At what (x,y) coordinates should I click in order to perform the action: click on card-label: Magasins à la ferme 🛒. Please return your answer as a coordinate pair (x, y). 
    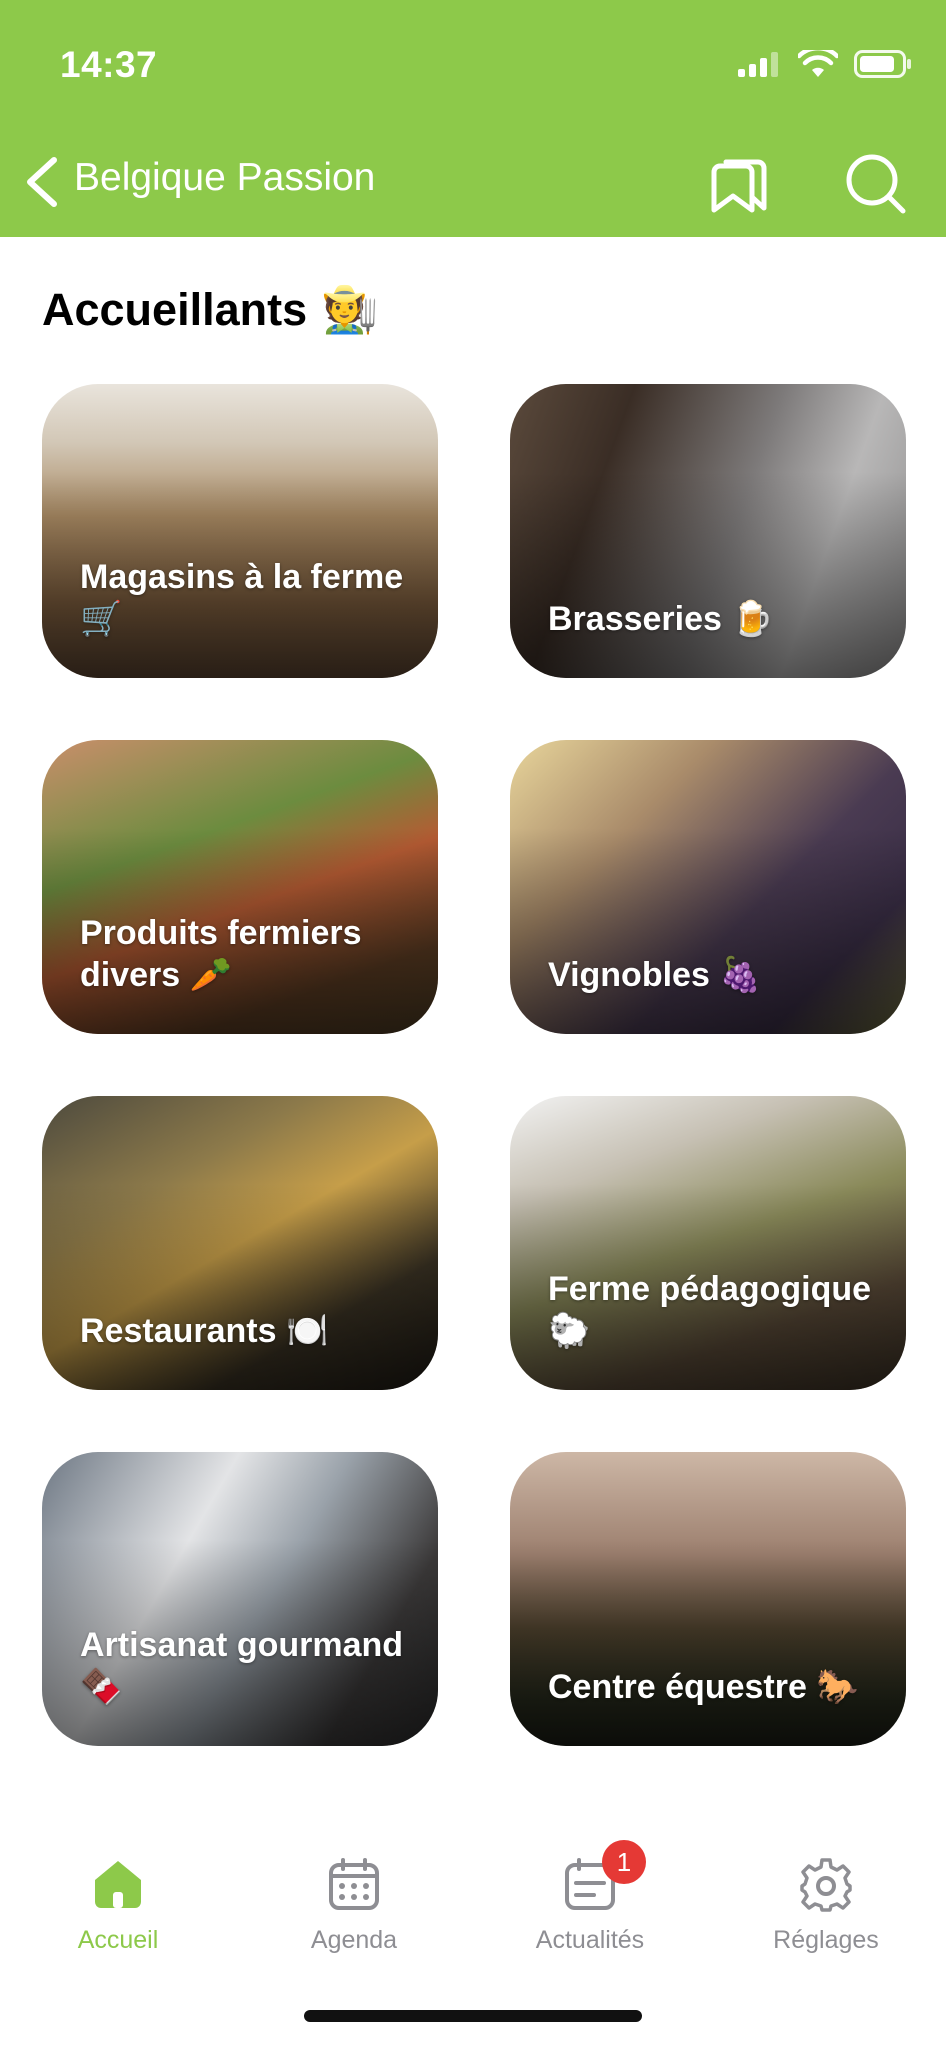
    Looking at the image, I should click on (244, 598).